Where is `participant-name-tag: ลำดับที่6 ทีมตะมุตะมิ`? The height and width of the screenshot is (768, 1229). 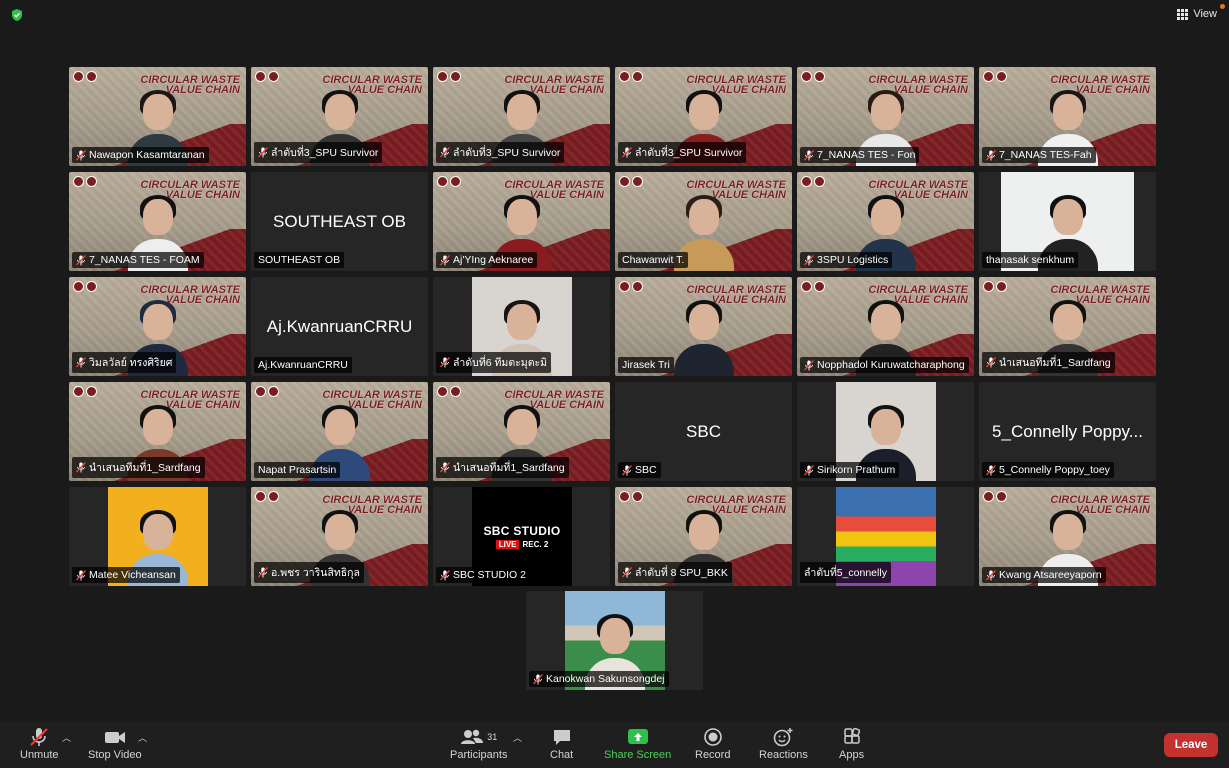
participant-name-tag: ลำดับที่6 ทีมตะมุตะมิ is located at coordinates (494, 362).